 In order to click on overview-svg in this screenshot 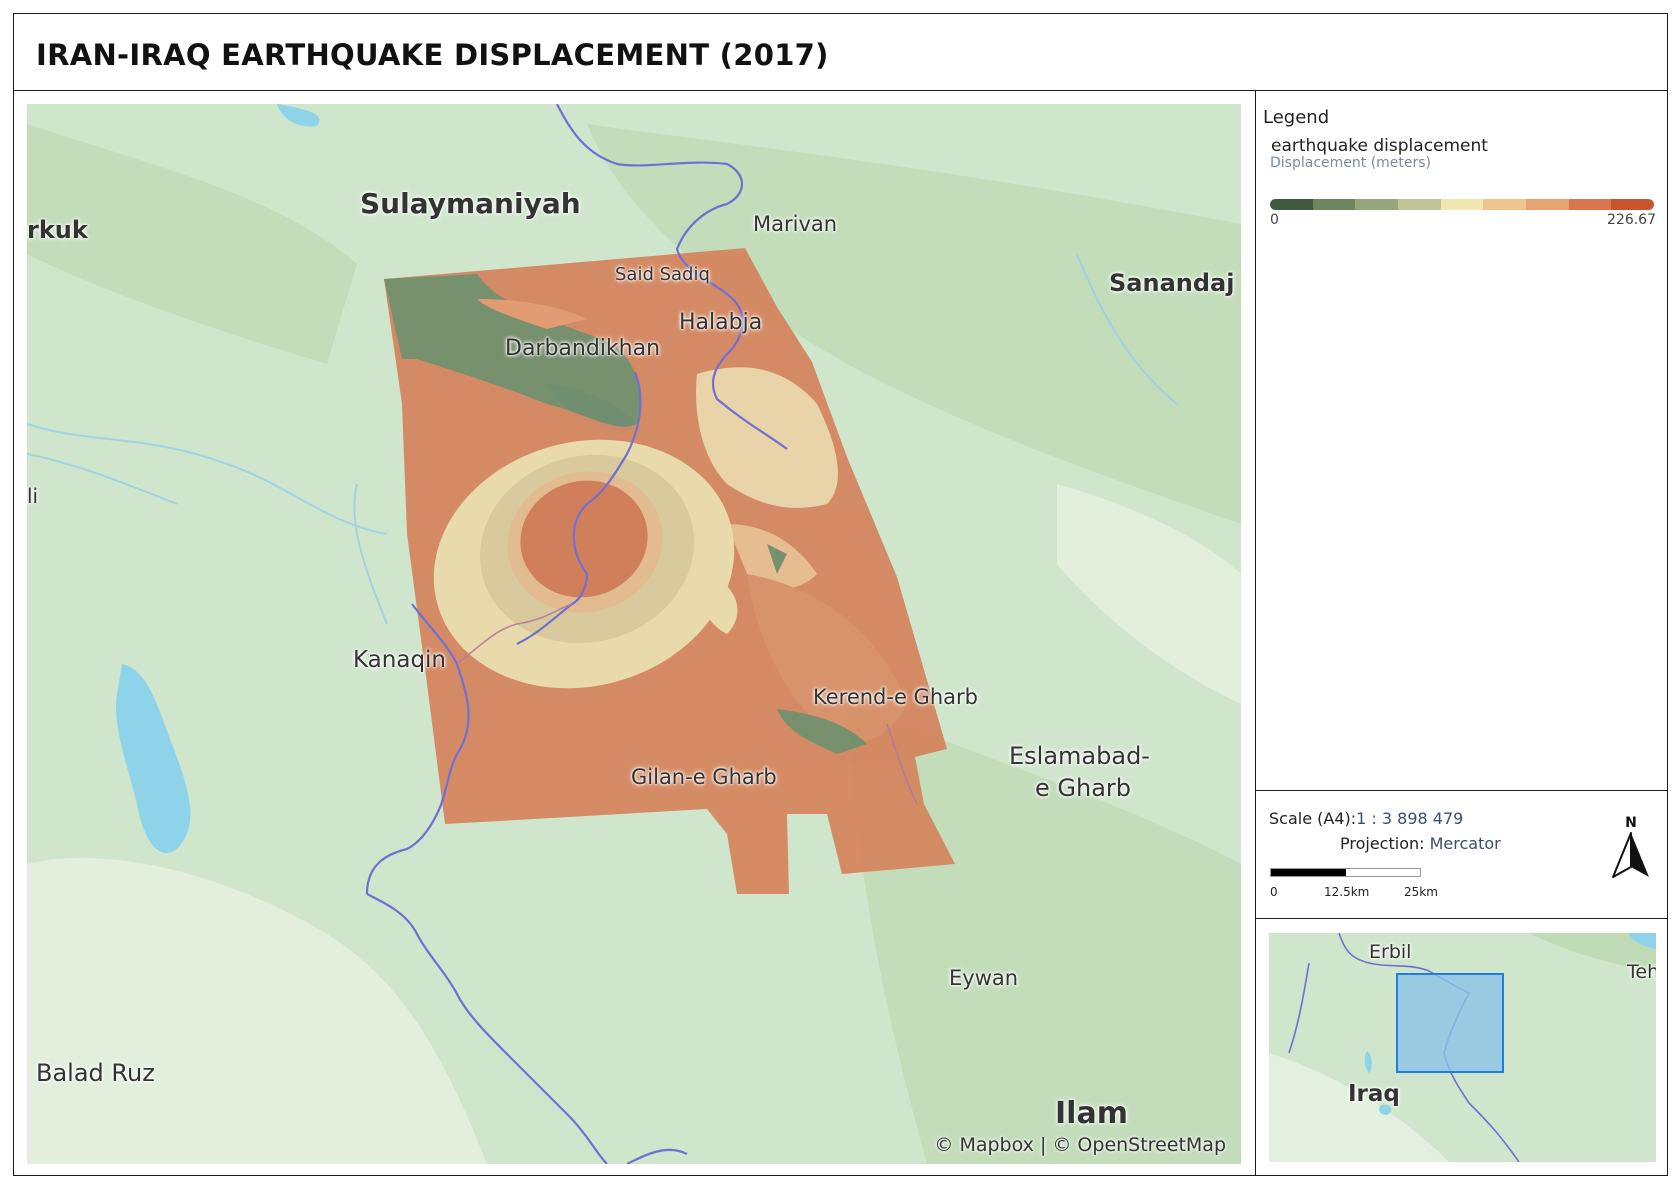, I will do `click(1462, 1047)`.